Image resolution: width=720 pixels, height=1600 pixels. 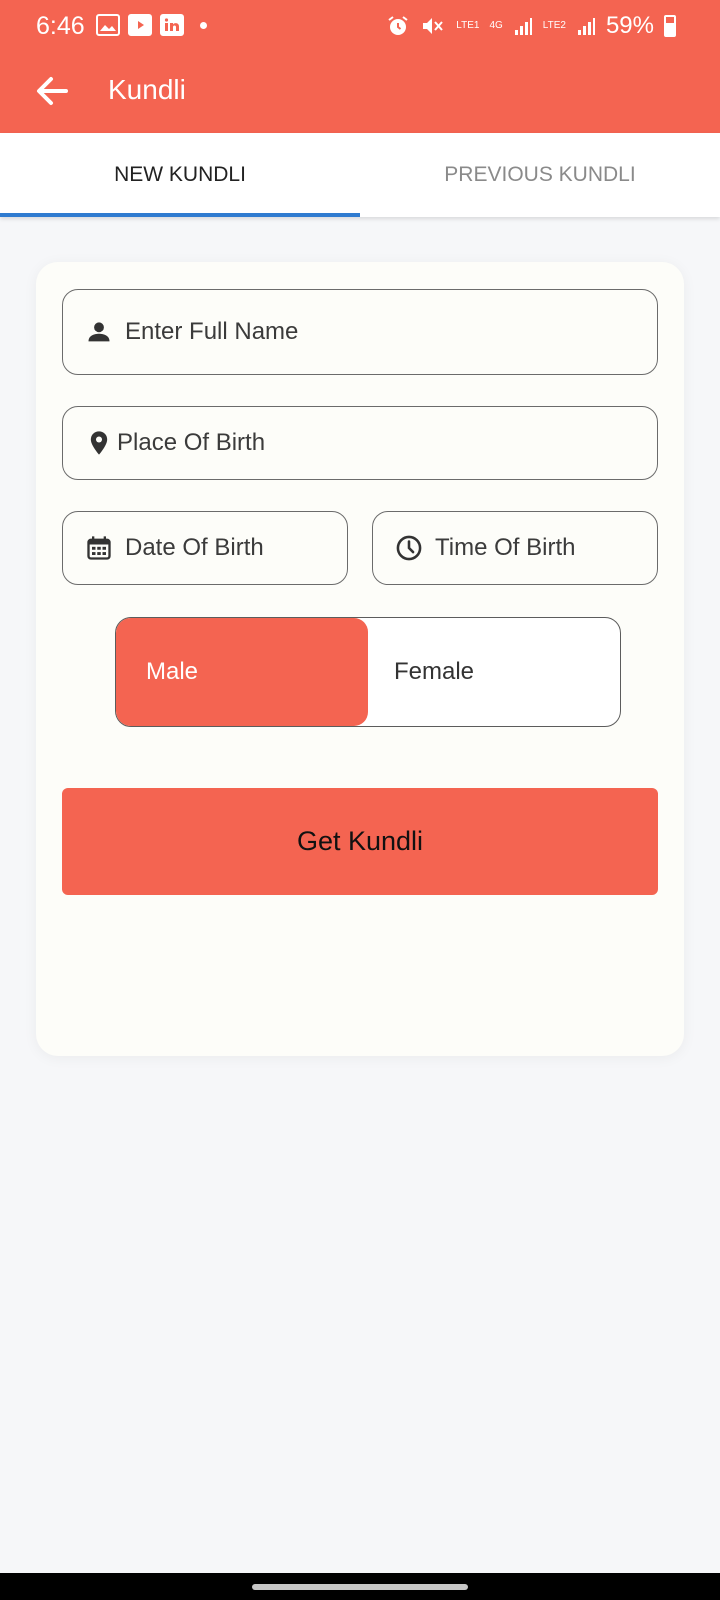 I want to click on full-name-placeholder: Enter Full Name, so click(x=212, y=331).